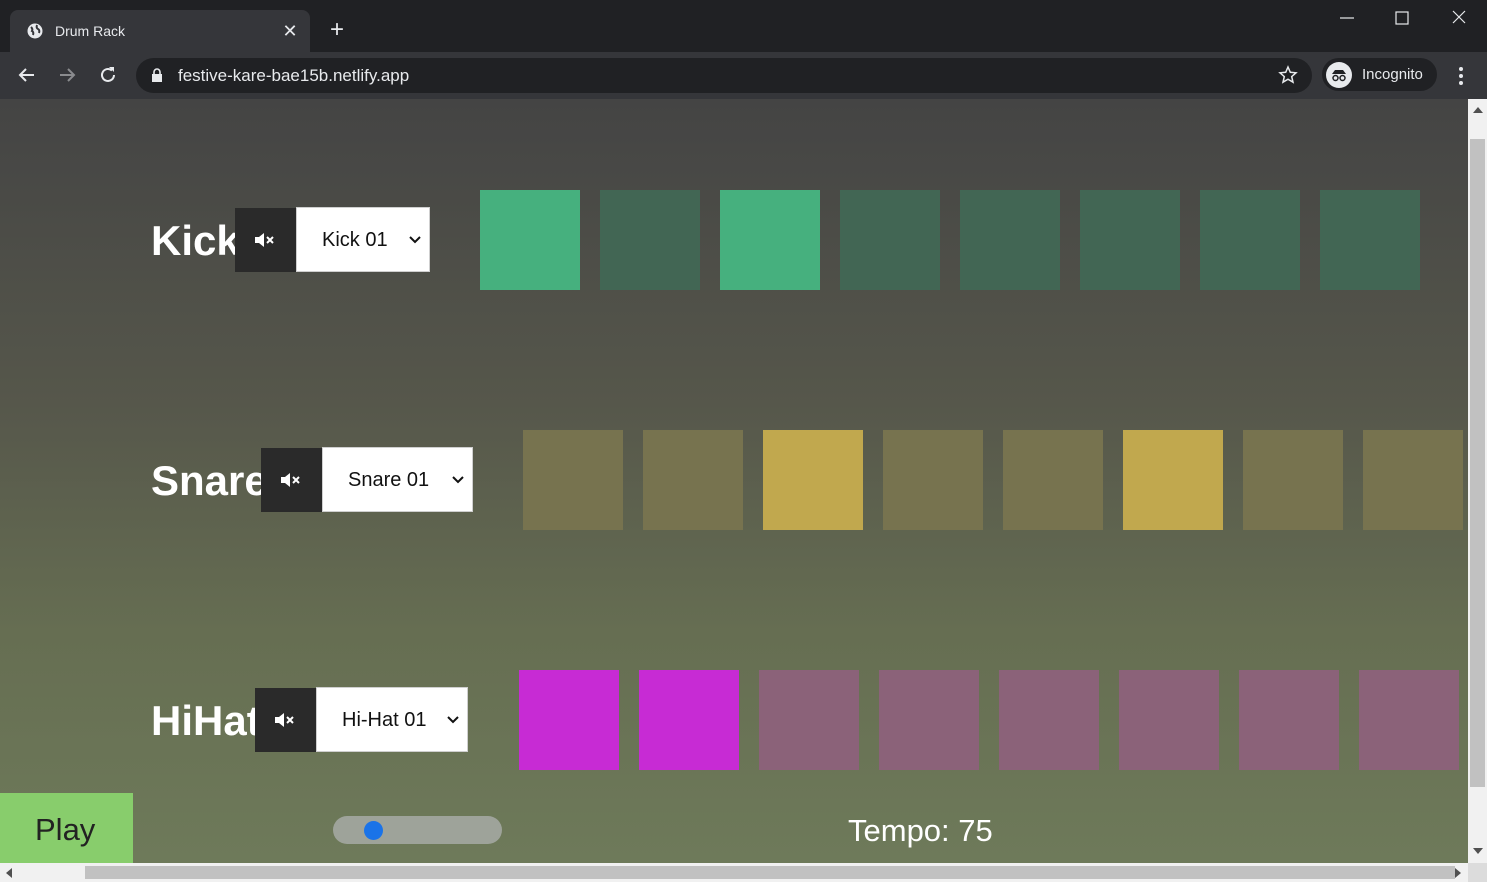 This screenshot has height=882, width=1487. I want to click on track-snare: Snare Snare 01, so click(734, 480).